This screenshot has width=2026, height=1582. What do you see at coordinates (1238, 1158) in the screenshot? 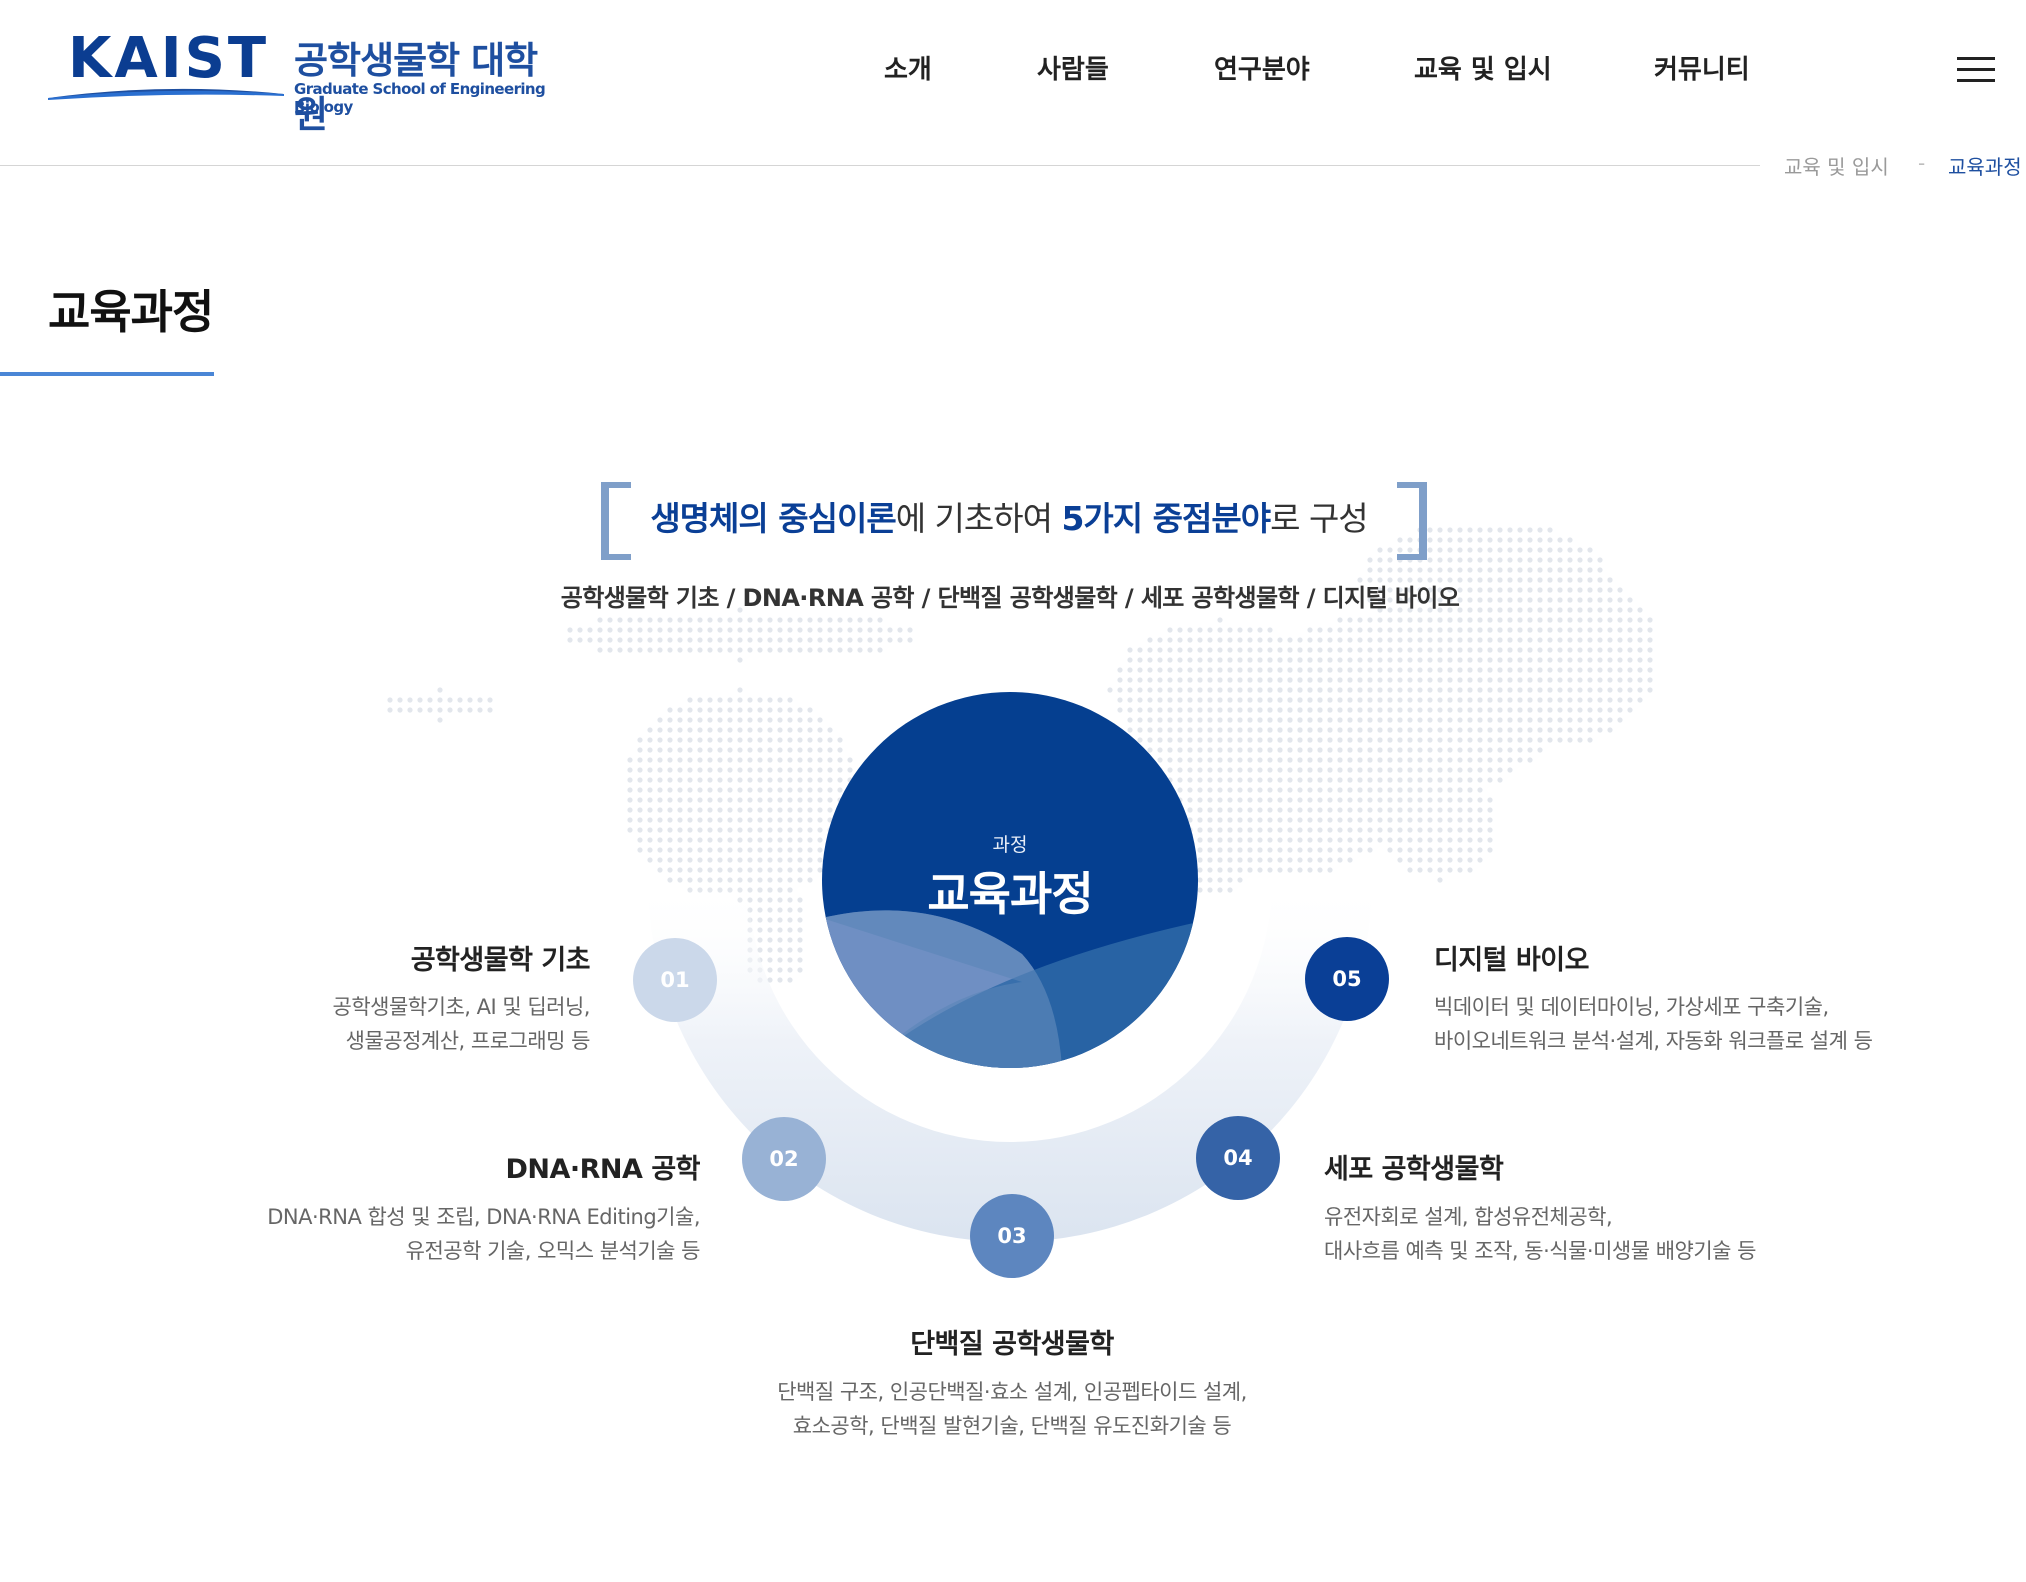
I see `field-badge-04: 04` at bounding box center [1238, 1158].